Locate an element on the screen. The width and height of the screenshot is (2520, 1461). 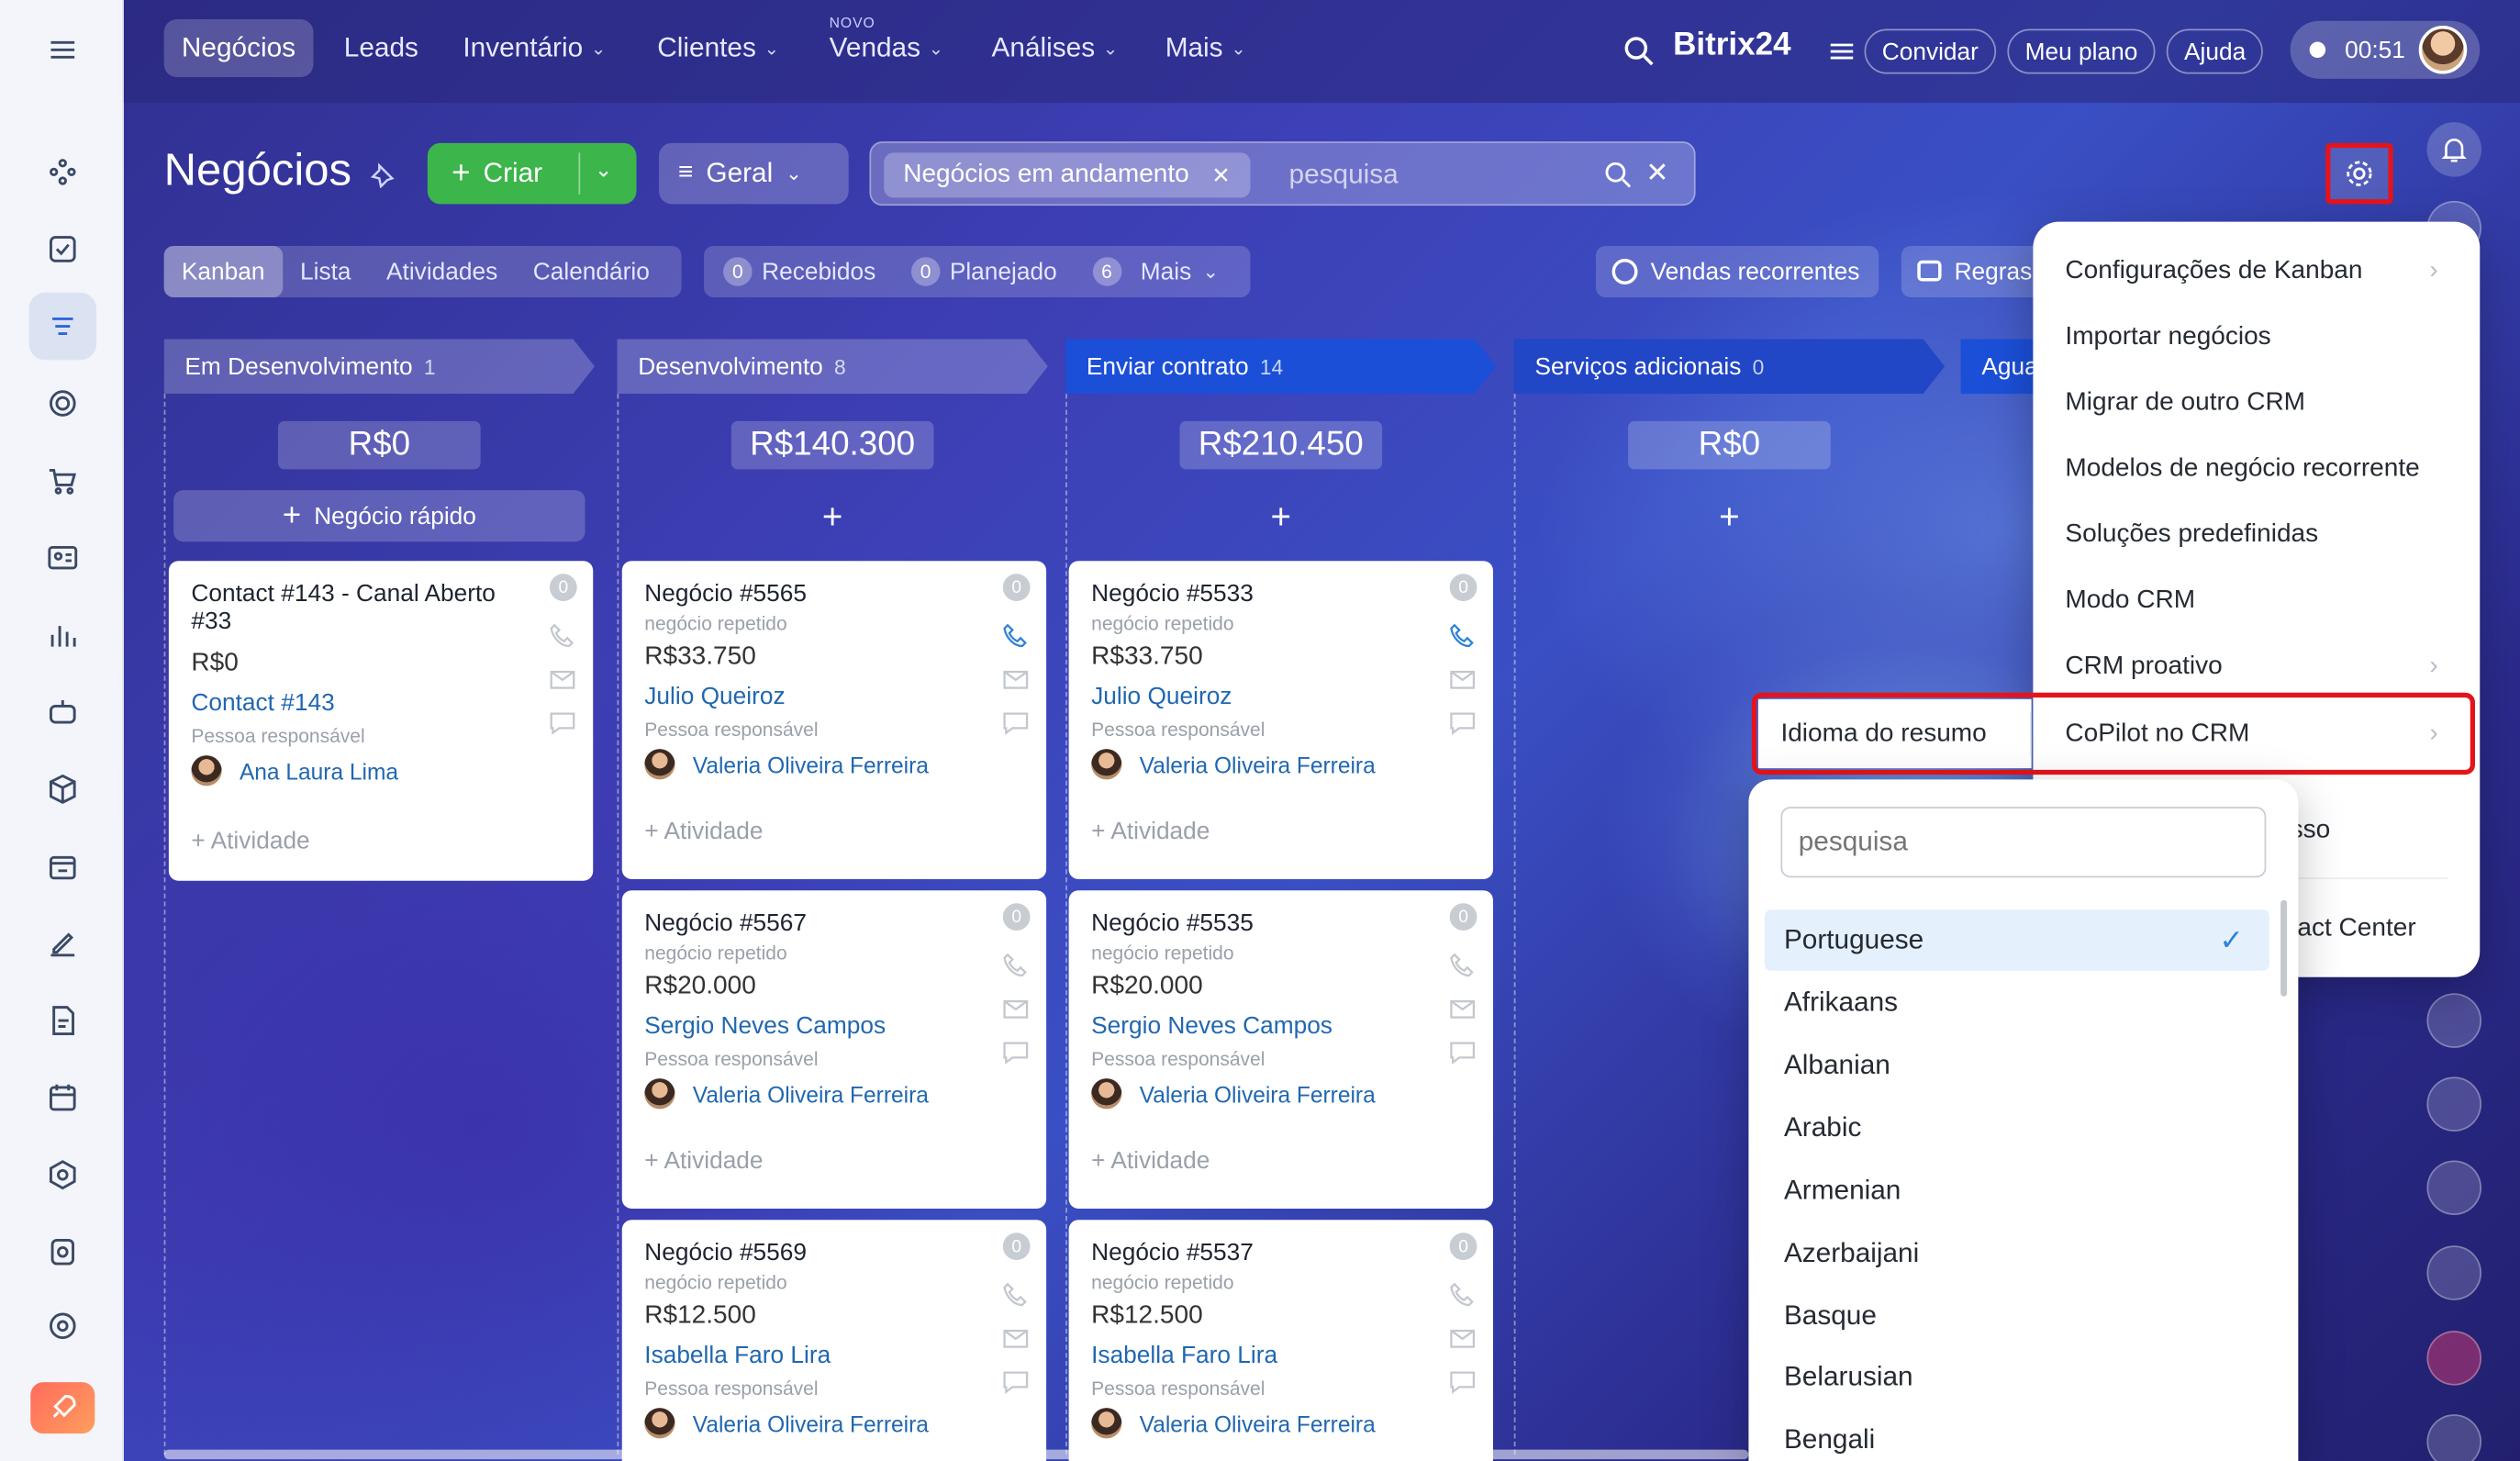
language-option: Afrikaans is located at coordinates (2017, 1004).